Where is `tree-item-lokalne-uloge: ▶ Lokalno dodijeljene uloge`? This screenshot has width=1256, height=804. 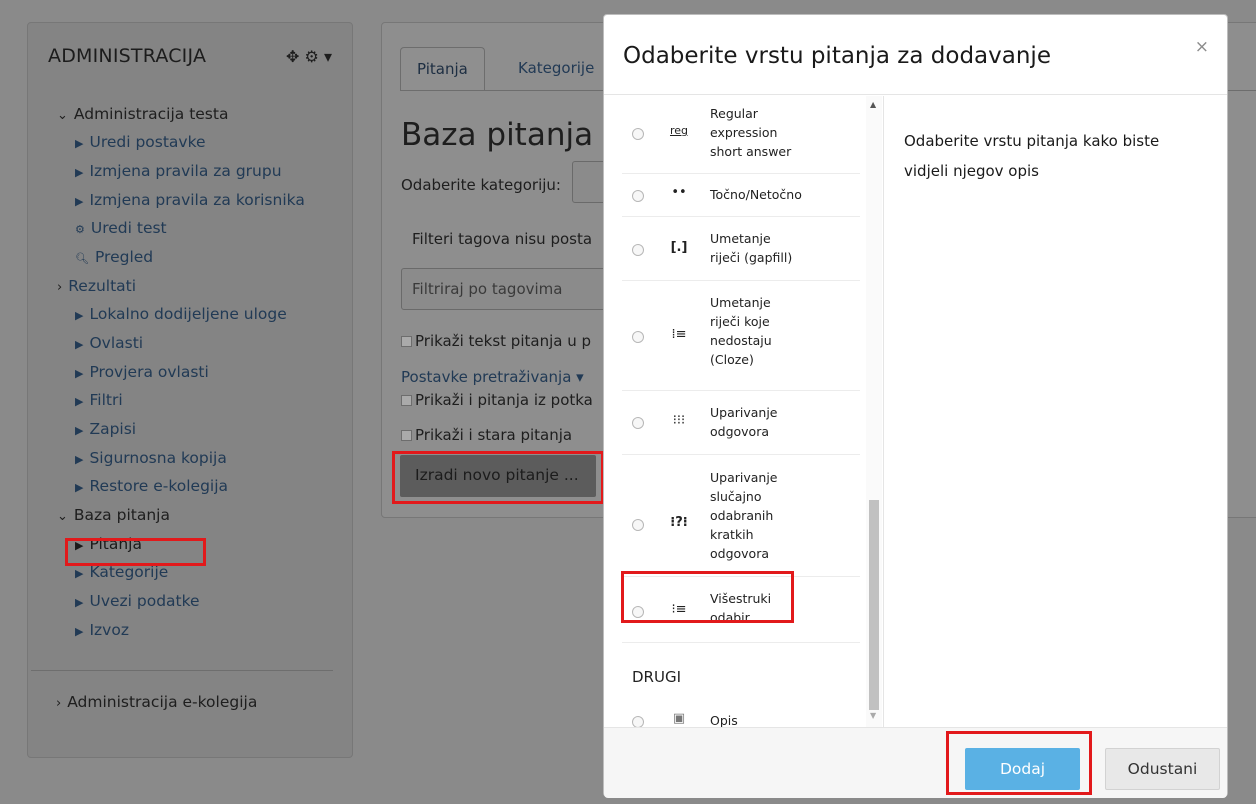 tree-item-lokalne-uloge: ▶ Lokalno dodijeljene uloge is located at coordinates (181, 314).